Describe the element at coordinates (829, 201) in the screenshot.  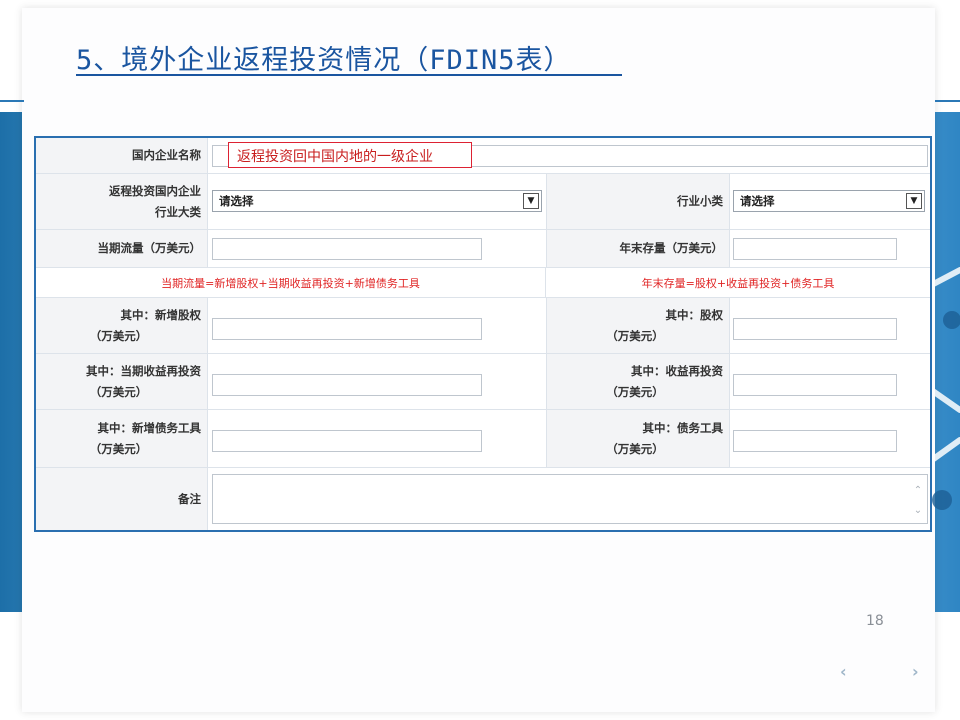
I see `industry-subcategory-select: 请选择 ▼` at that location.